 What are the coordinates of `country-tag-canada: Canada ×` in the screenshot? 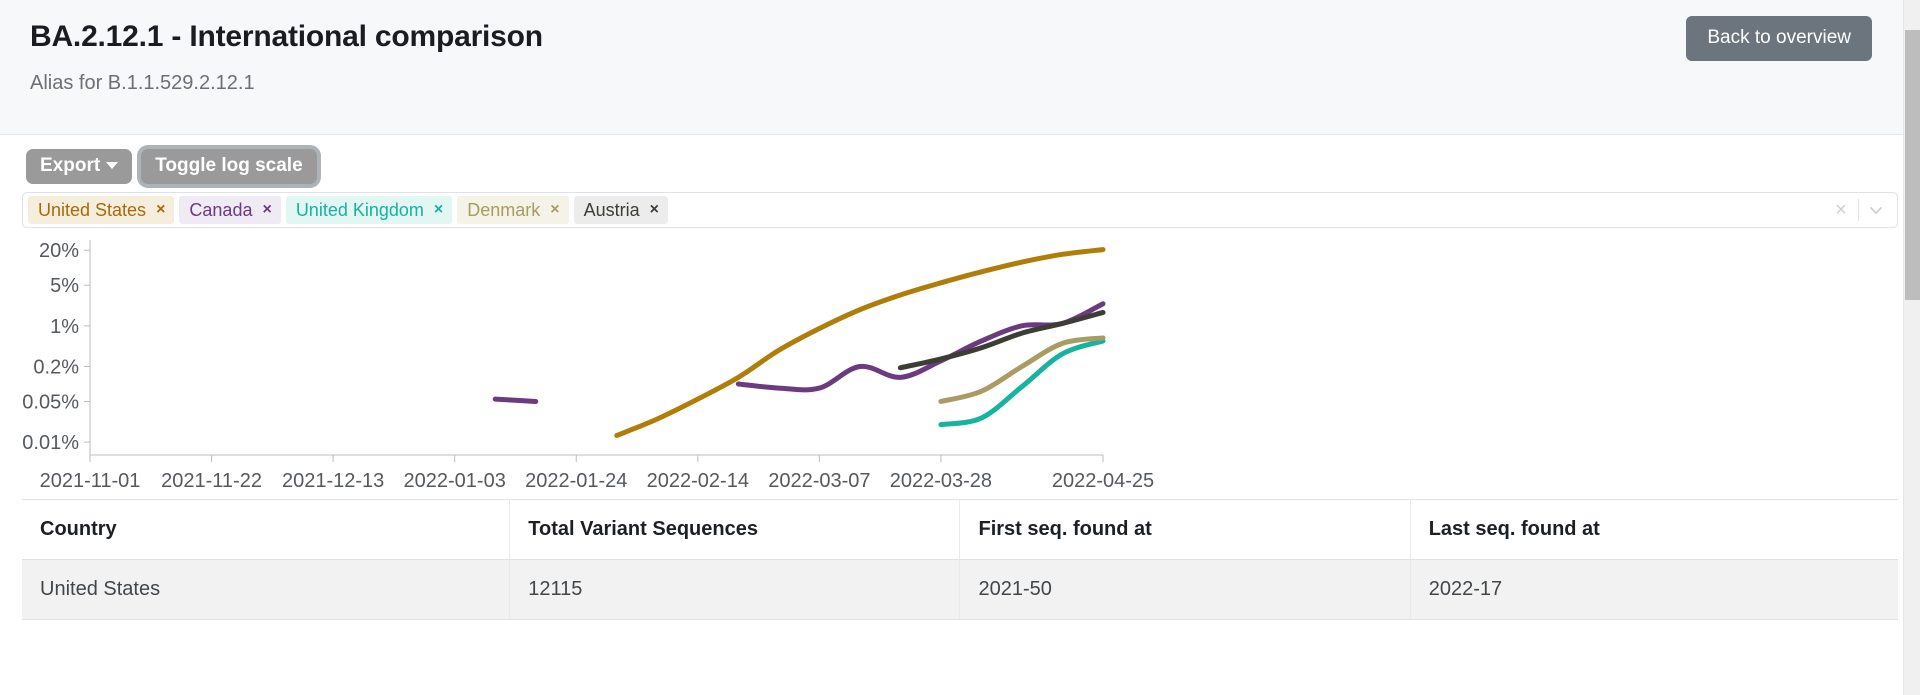 It's located at (230, 210).